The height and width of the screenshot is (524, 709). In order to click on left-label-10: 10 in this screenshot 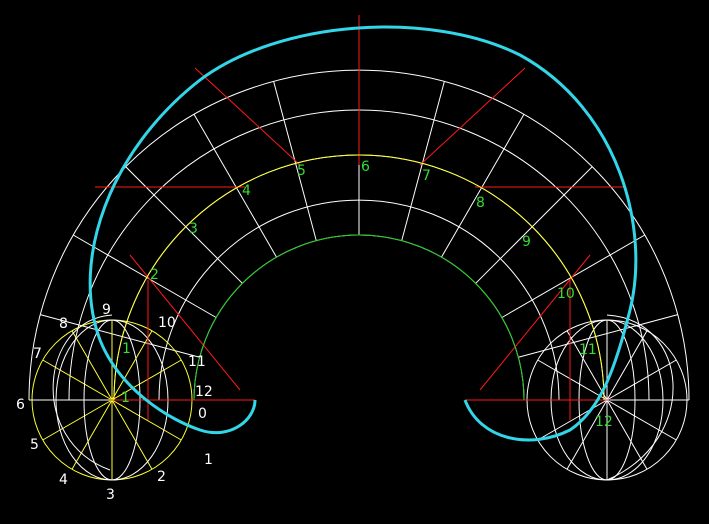, I will do `click(167, 323)`.